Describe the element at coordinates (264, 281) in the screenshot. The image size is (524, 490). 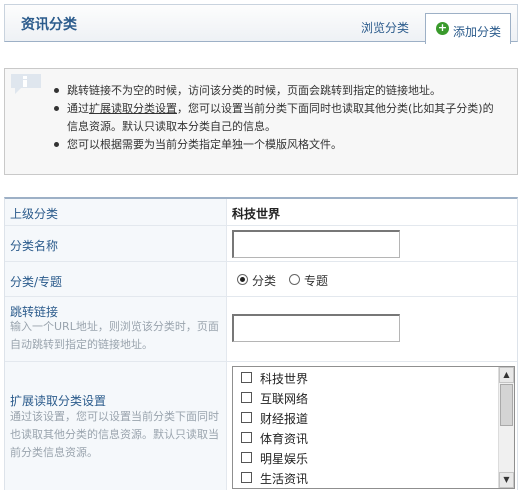
I see `radio-category-label: 分类` at that location.